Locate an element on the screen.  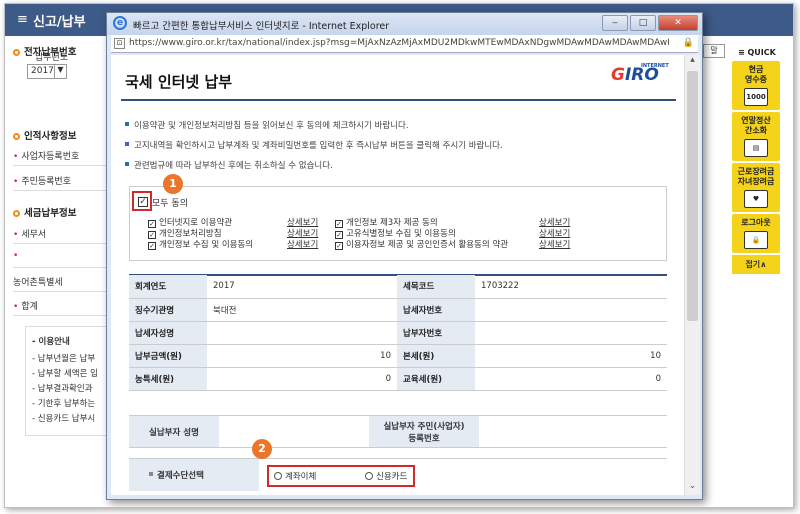
scroll-down-icon: ⌄ is located at coordinates (692, 488).